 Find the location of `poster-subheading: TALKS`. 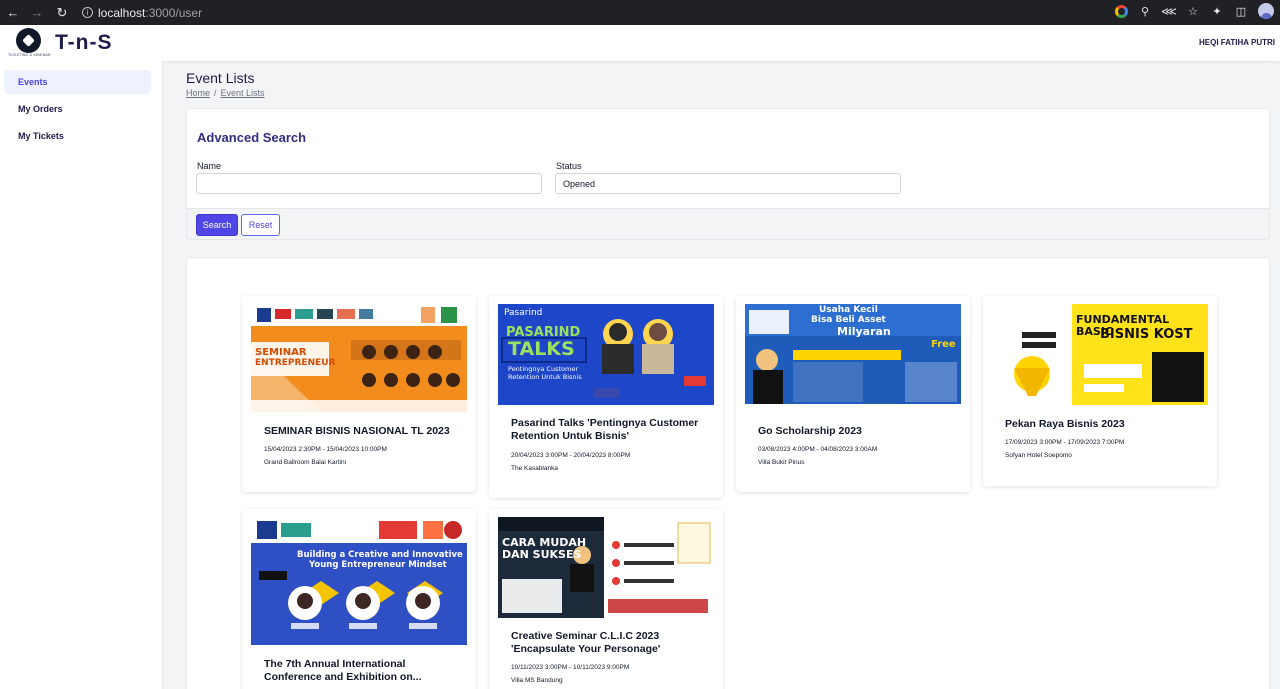

poster-subheading: TALKS is located at coordinates (541, 349).